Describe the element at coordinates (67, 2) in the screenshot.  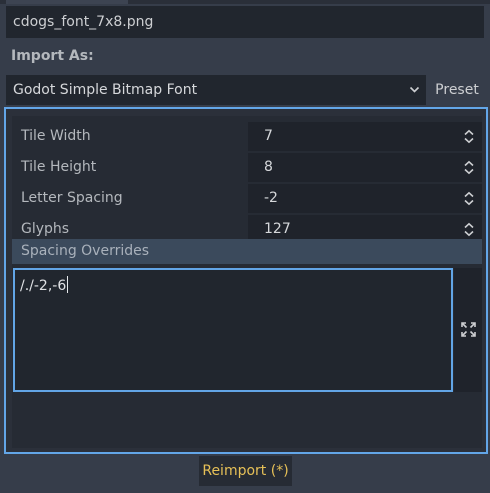
I see `active-tab-indicator` at that location.